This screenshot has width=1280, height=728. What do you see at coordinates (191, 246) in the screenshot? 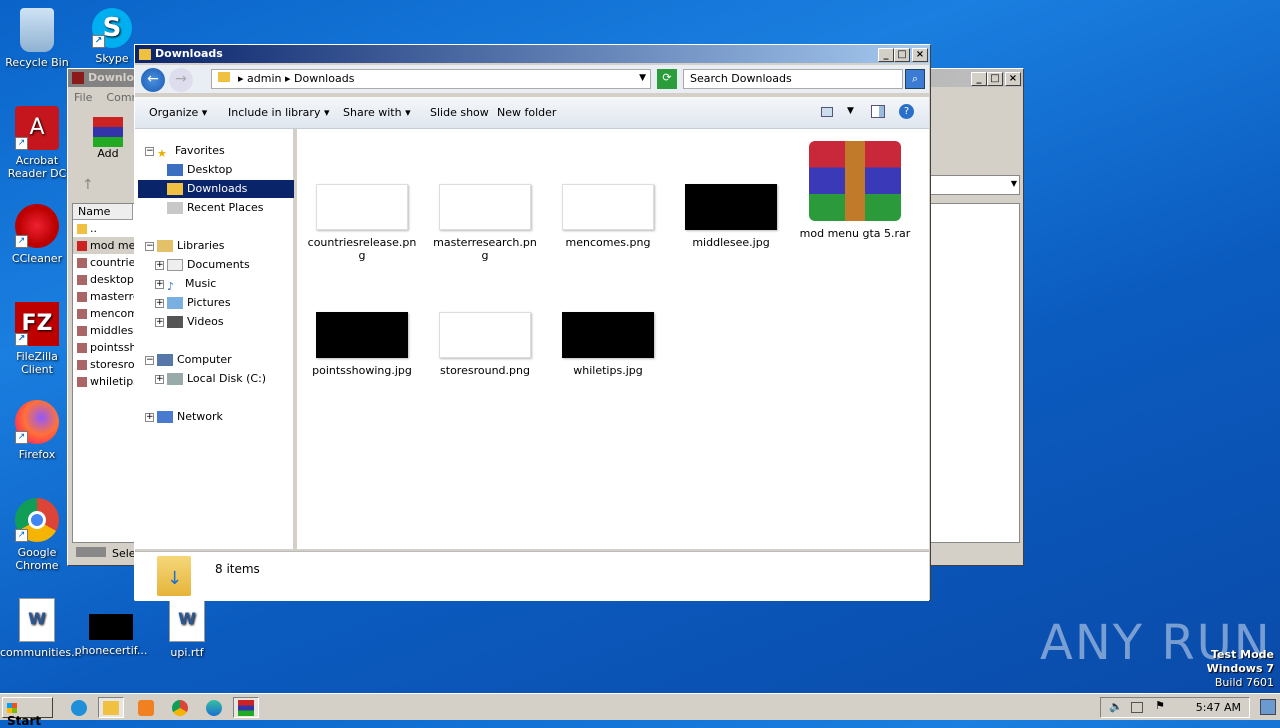
I see `nav-libraries: Libraries` at bounding box center [191, 246].